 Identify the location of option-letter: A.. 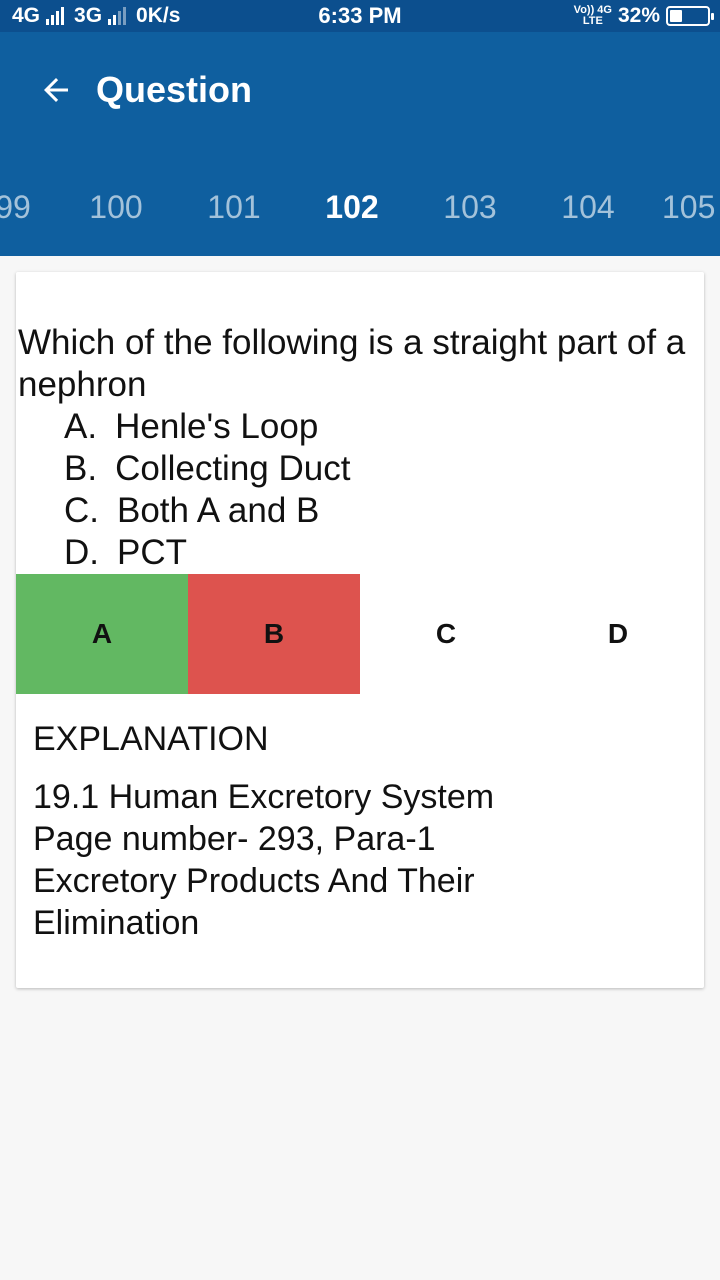
(81, 426).